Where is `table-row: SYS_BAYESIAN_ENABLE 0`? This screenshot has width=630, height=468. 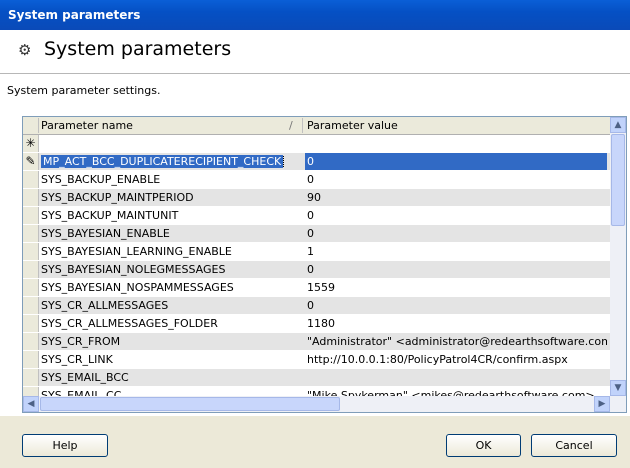
table-row: SYS_BAYESIAN_ENABLE 0 is located at coordinates (316, 234).